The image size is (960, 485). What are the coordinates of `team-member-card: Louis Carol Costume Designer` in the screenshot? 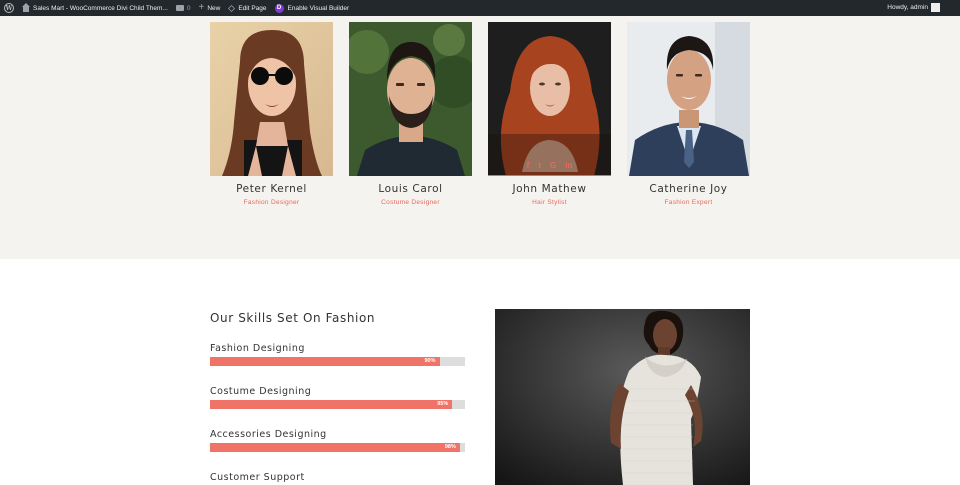 It's located at (410, 114).